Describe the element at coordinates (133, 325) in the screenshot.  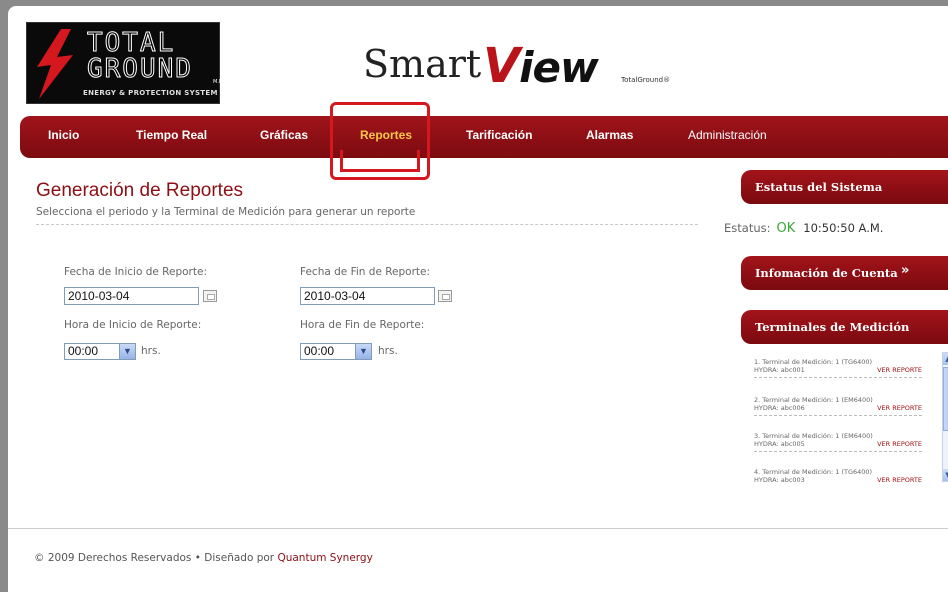
I see `start-time-label: Hora de Inicio de Reporte:` at that location.